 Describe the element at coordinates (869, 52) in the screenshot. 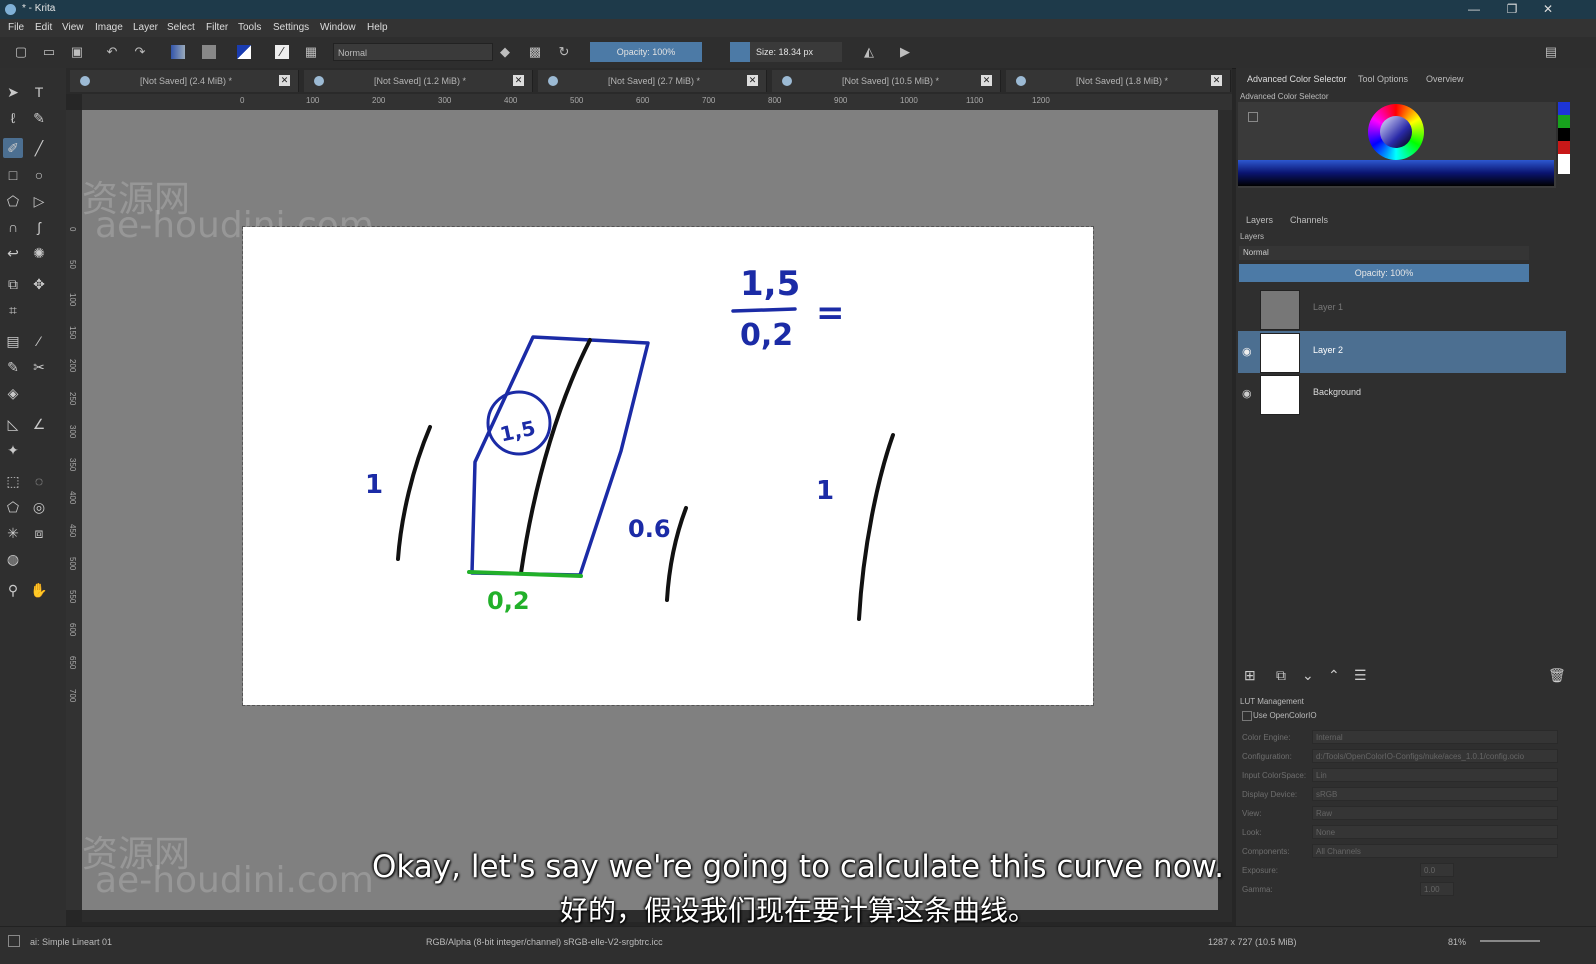

I see `mirror-horizontal-icon: ◭` at that location.